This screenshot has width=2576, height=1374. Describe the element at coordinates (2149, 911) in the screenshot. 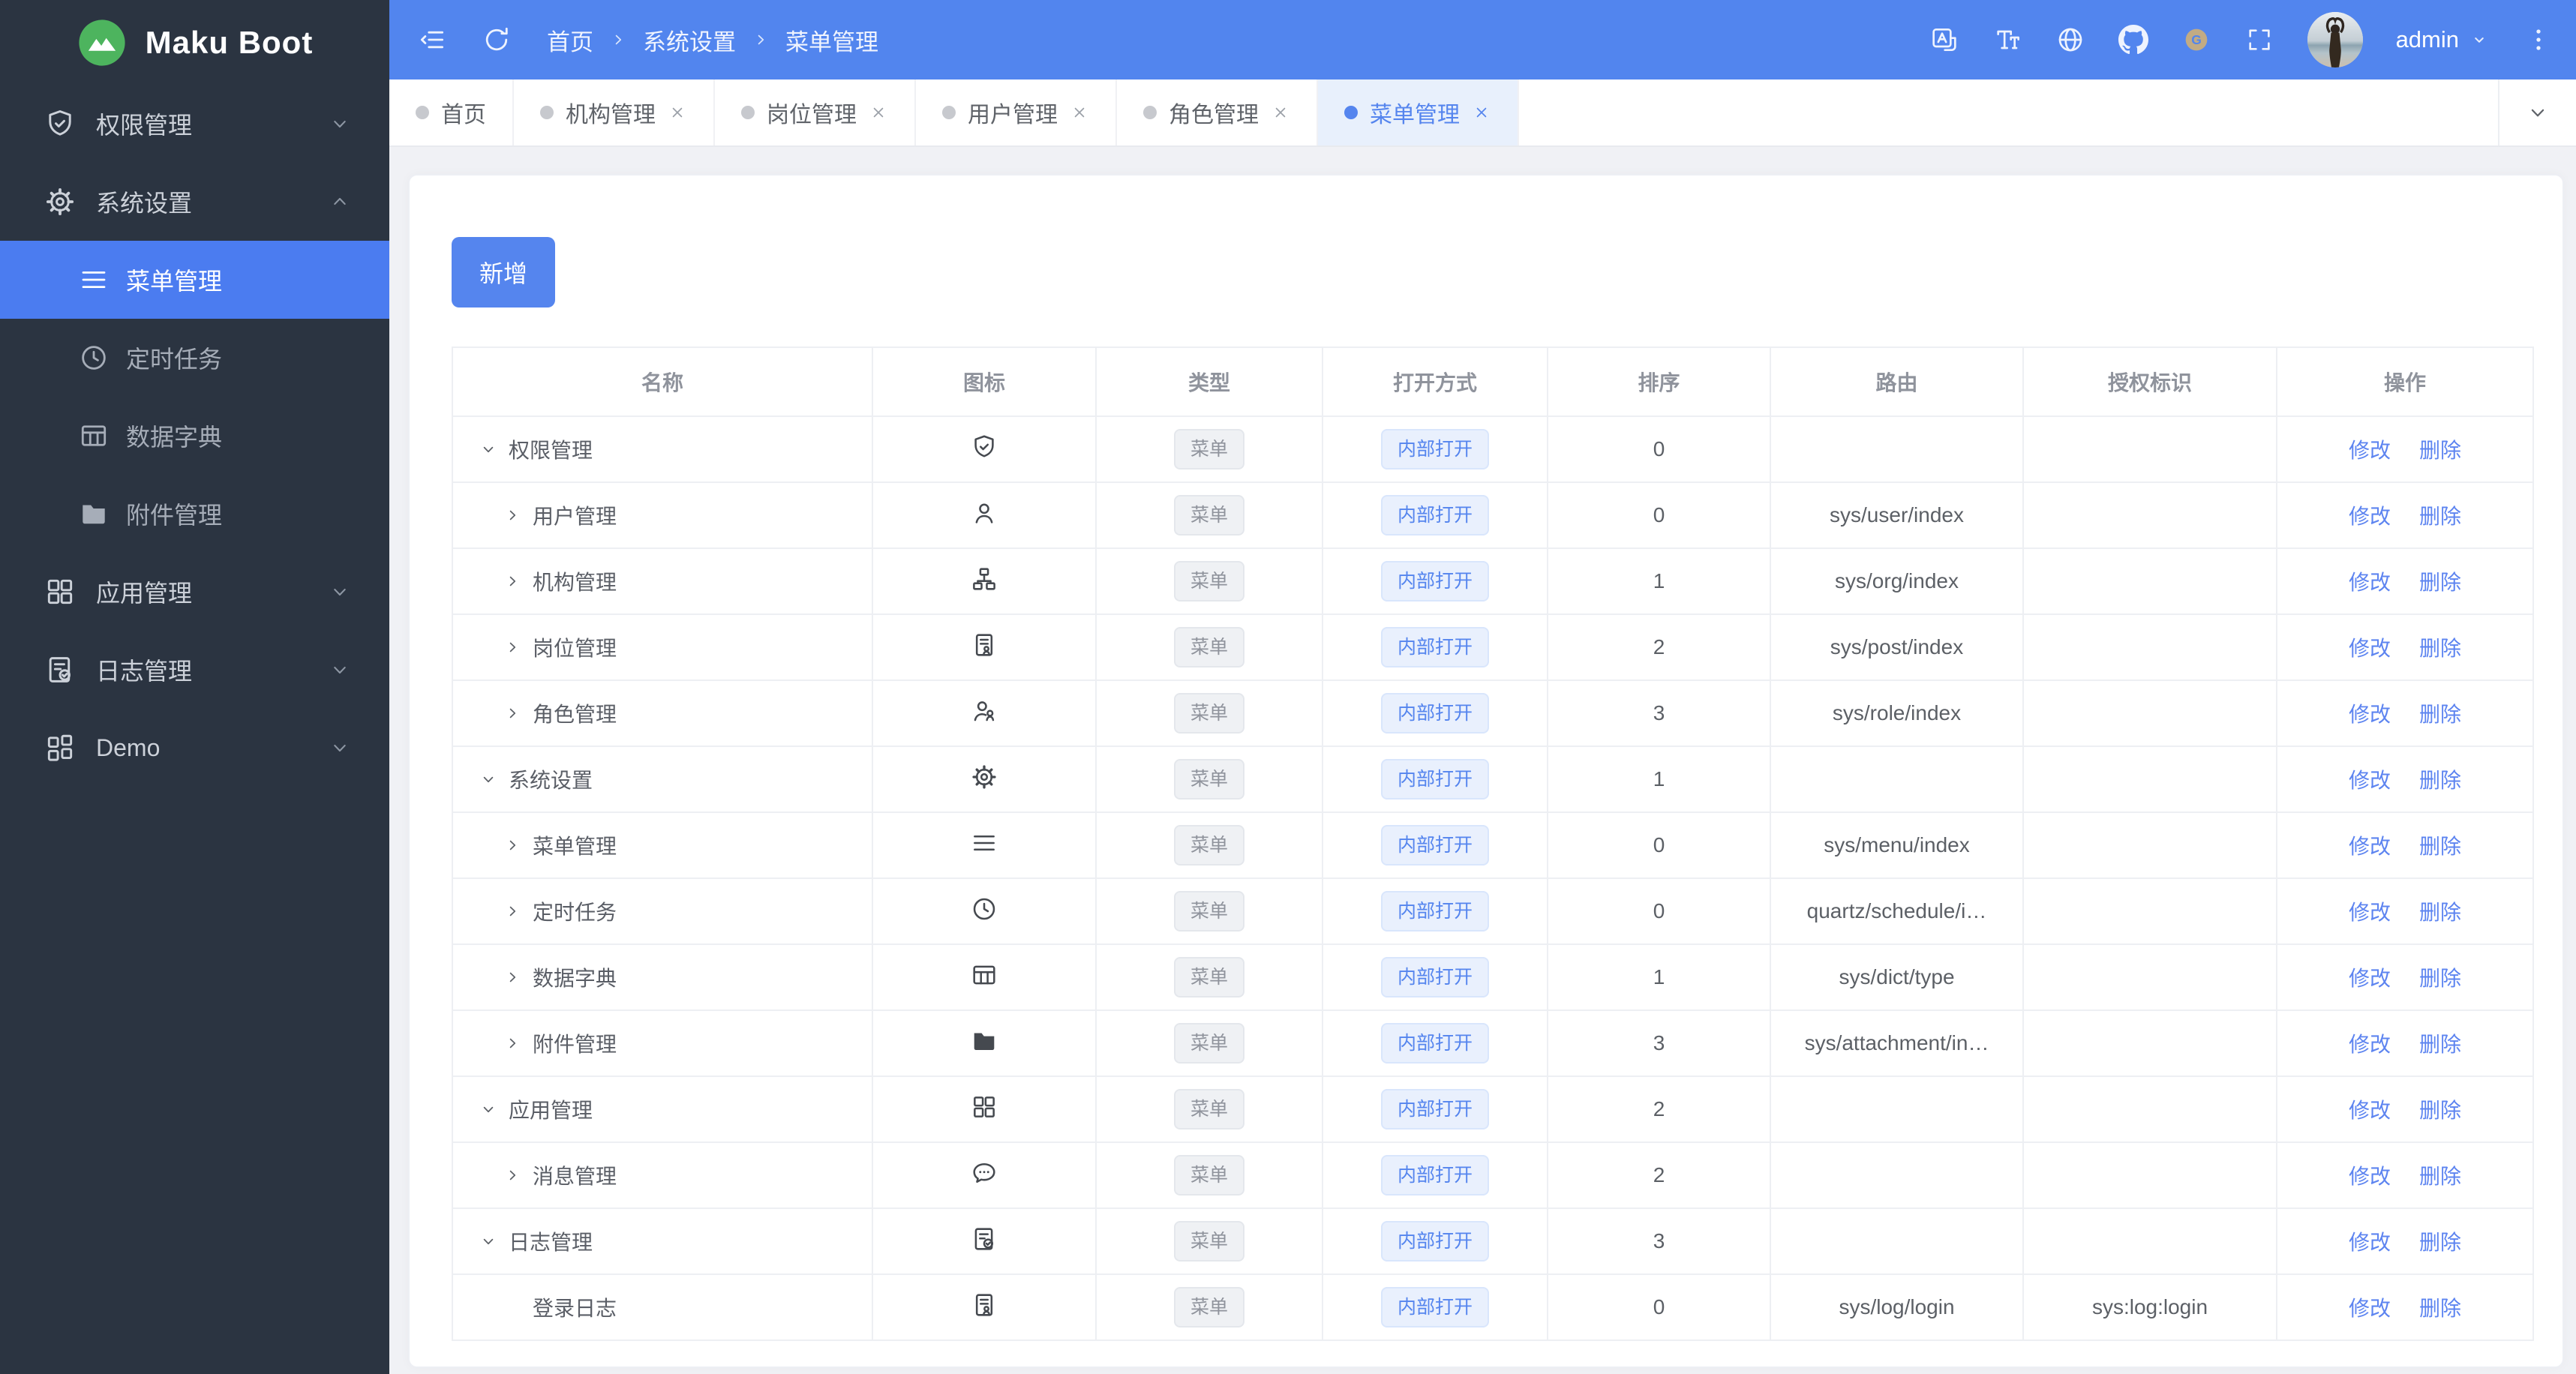

I see `permission-cell` at that location.